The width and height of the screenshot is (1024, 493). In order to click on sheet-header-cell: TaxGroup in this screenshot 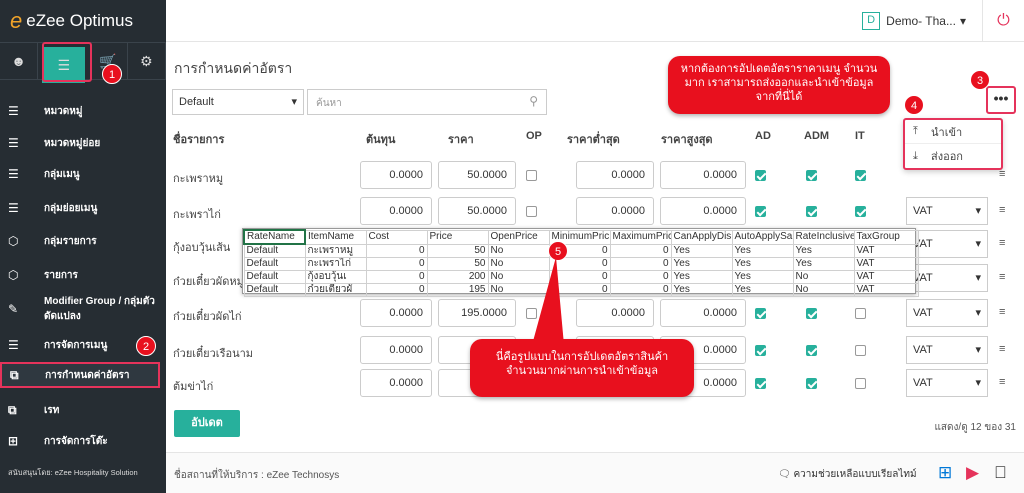, I will do `click(886, 237)`.